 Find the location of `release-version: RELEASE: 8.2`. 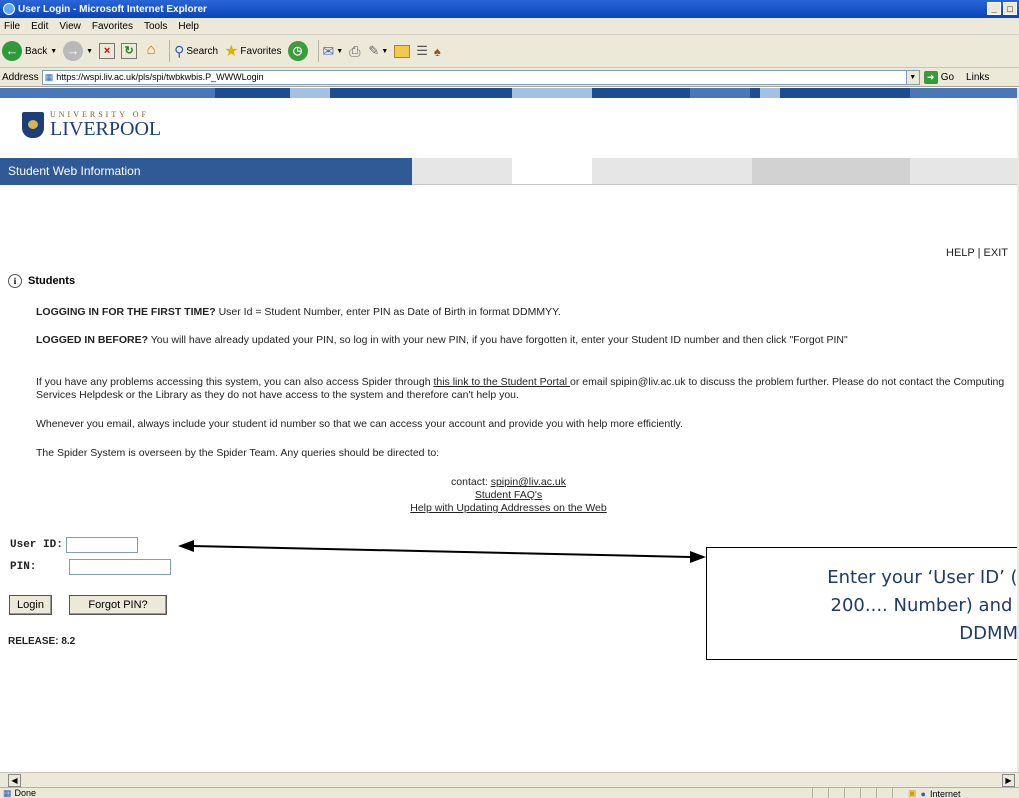

release-version: RELEASE: 8.2 is located at coordinates (42, 641).